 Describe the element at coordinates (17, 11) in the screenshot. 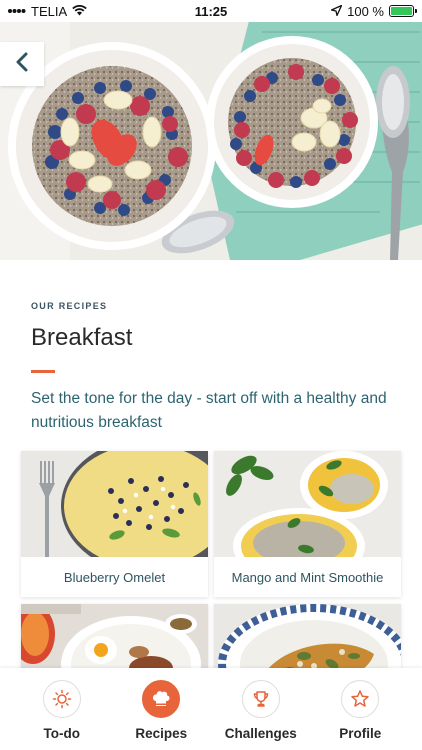

I see `signal-icon` at that location.